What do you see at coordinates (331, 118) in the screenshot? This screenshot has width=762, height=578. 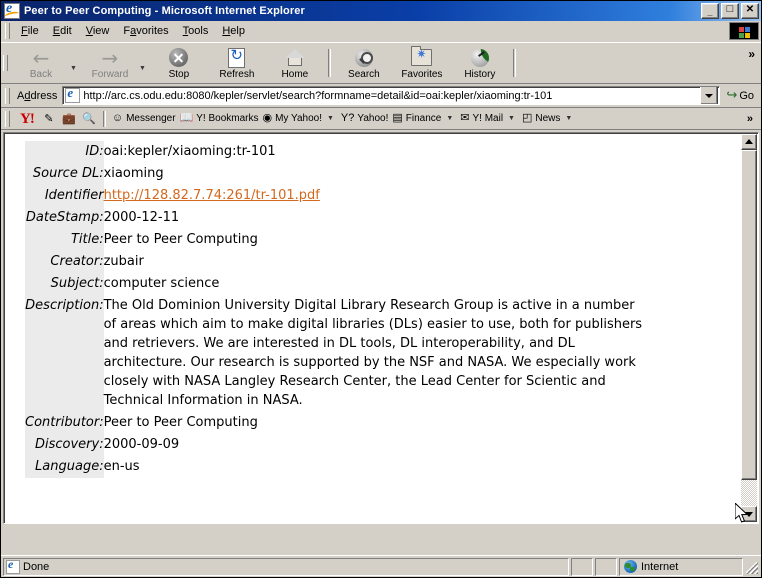 I see `my-yahoo-caret-icon: ▼` at bounding box center [331, 118].